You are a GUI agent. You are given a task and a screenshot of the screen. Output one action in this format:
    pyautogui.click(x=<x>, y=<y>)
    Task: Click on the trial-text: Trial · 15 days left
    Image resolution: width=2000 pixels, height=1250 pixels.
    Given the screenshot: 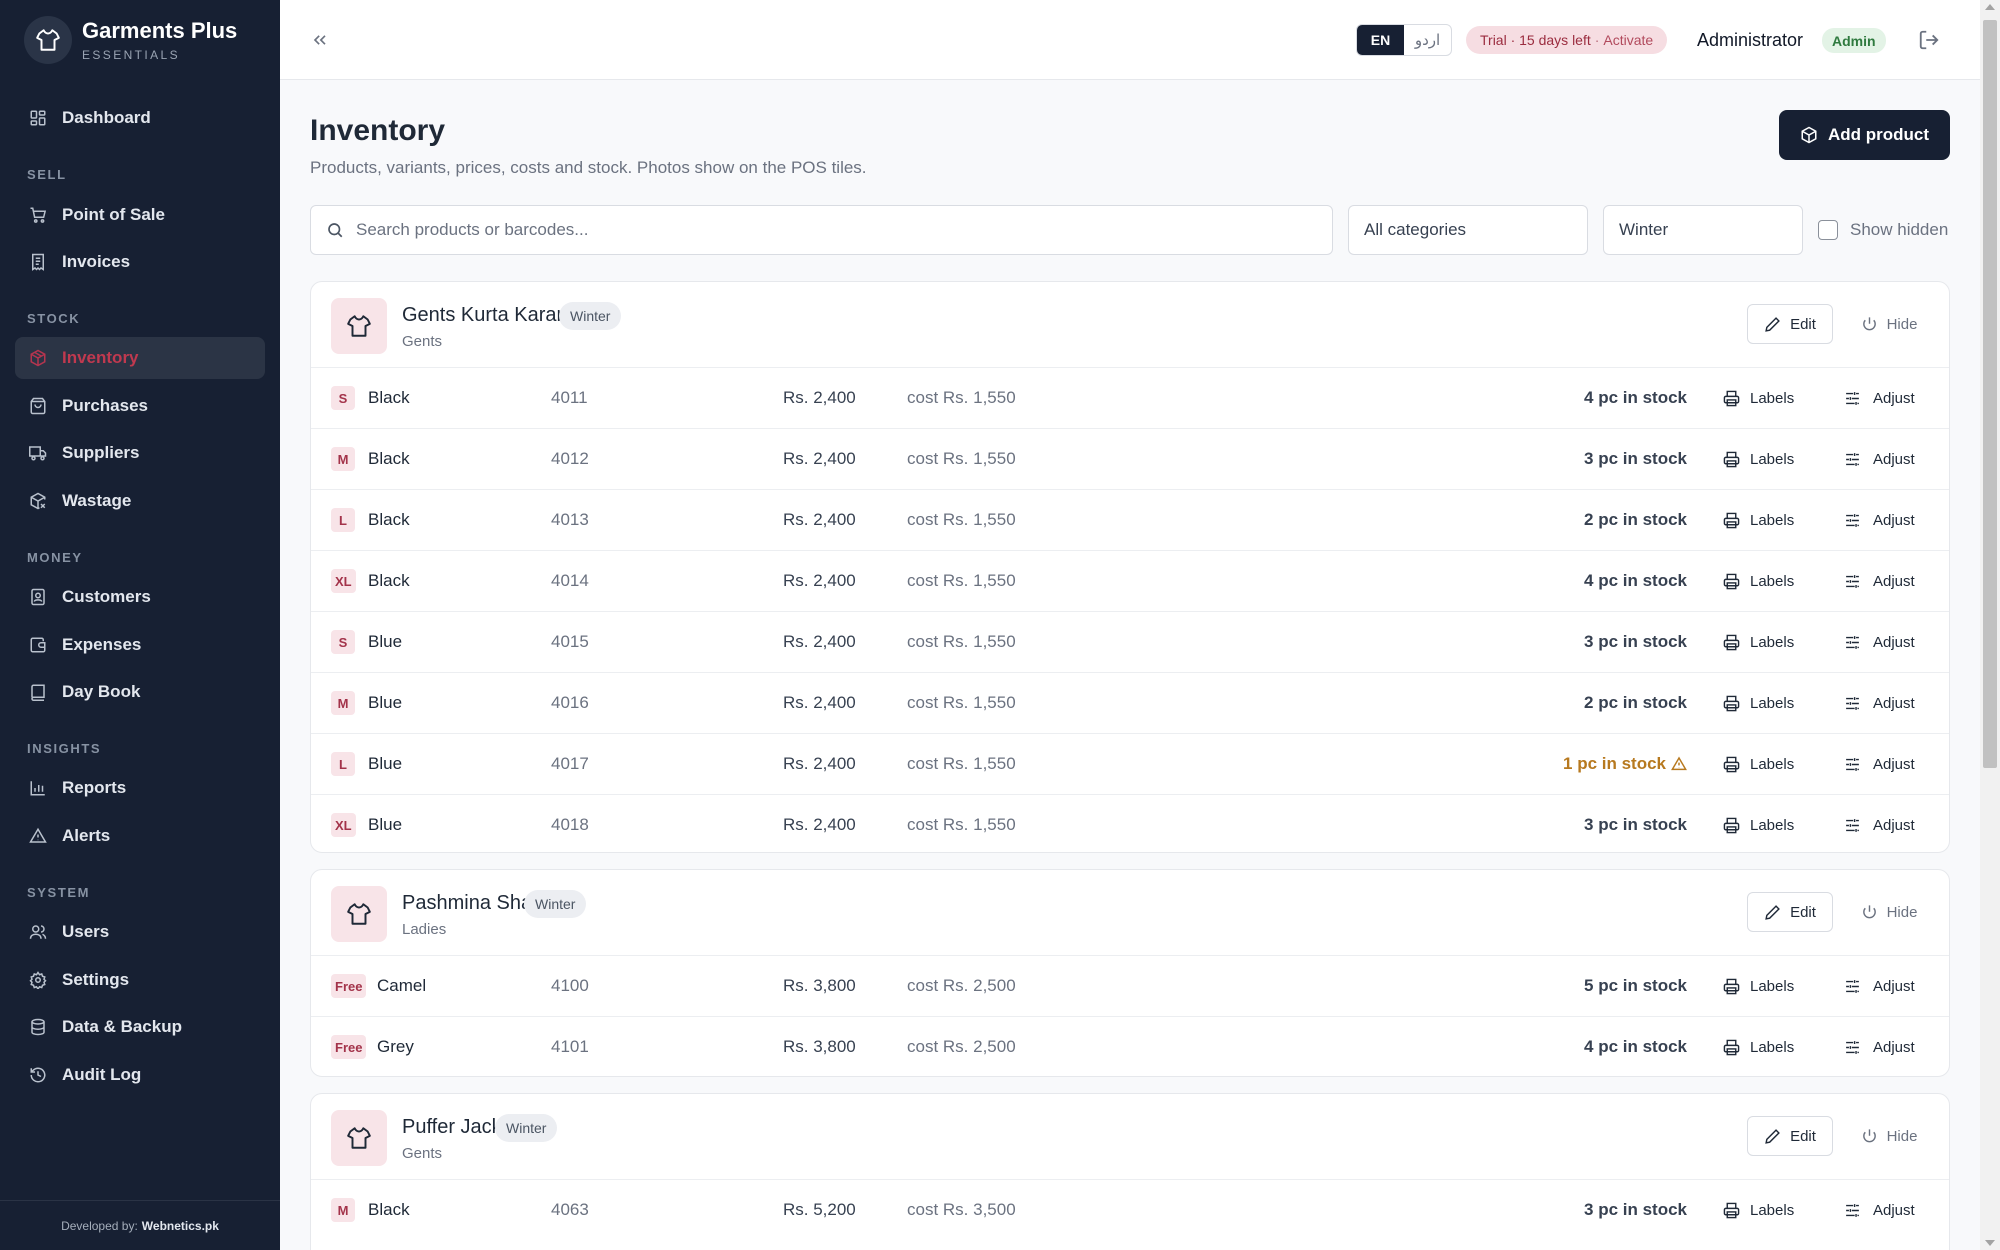 What is the action you would take?
    pyautogui.click(x=1535, y=40)
    